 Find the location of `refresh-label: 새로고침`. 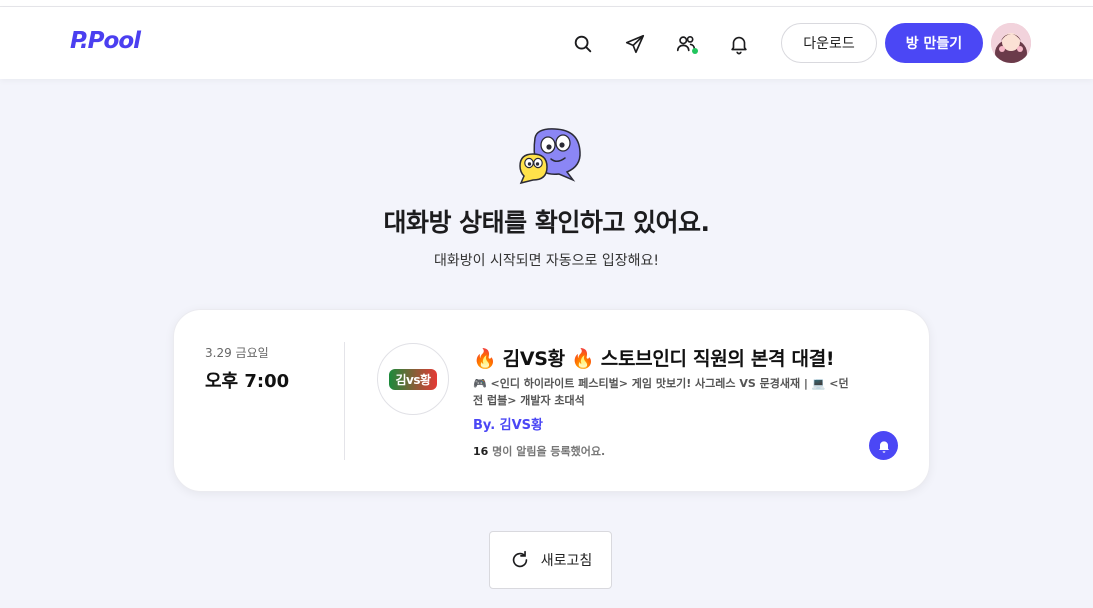

refresh-label: 새로고침 is located at coordinates (566, 561).